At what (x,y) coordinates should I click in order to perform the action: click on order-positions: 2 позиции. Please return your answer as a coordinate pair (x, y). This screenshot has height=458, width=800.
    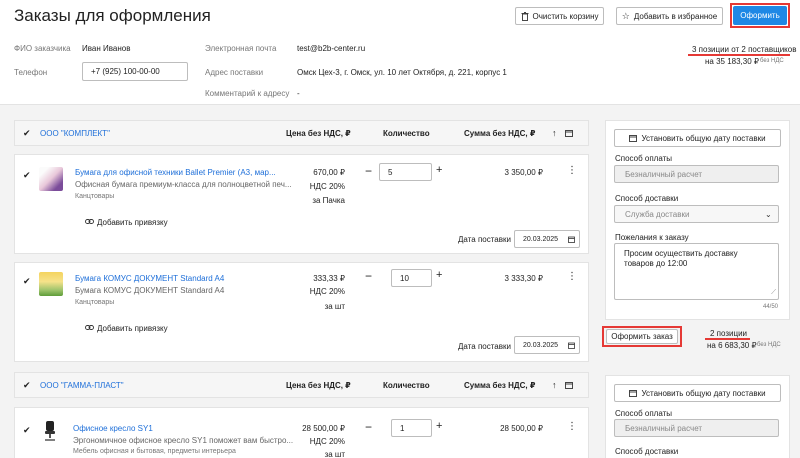
    Looking at the image, I should click on (729, 333).